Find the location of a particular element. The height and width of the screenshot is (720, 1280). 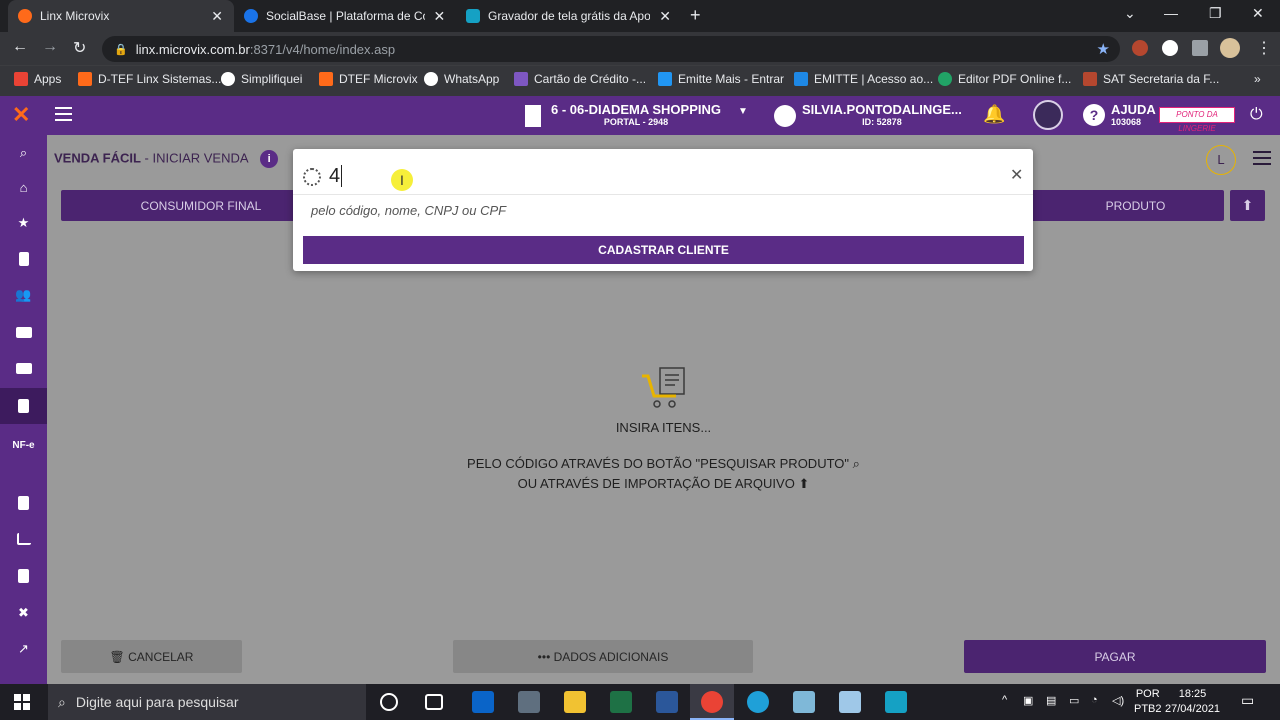

reload-button: ↻ is located at coordinates (79, 48).